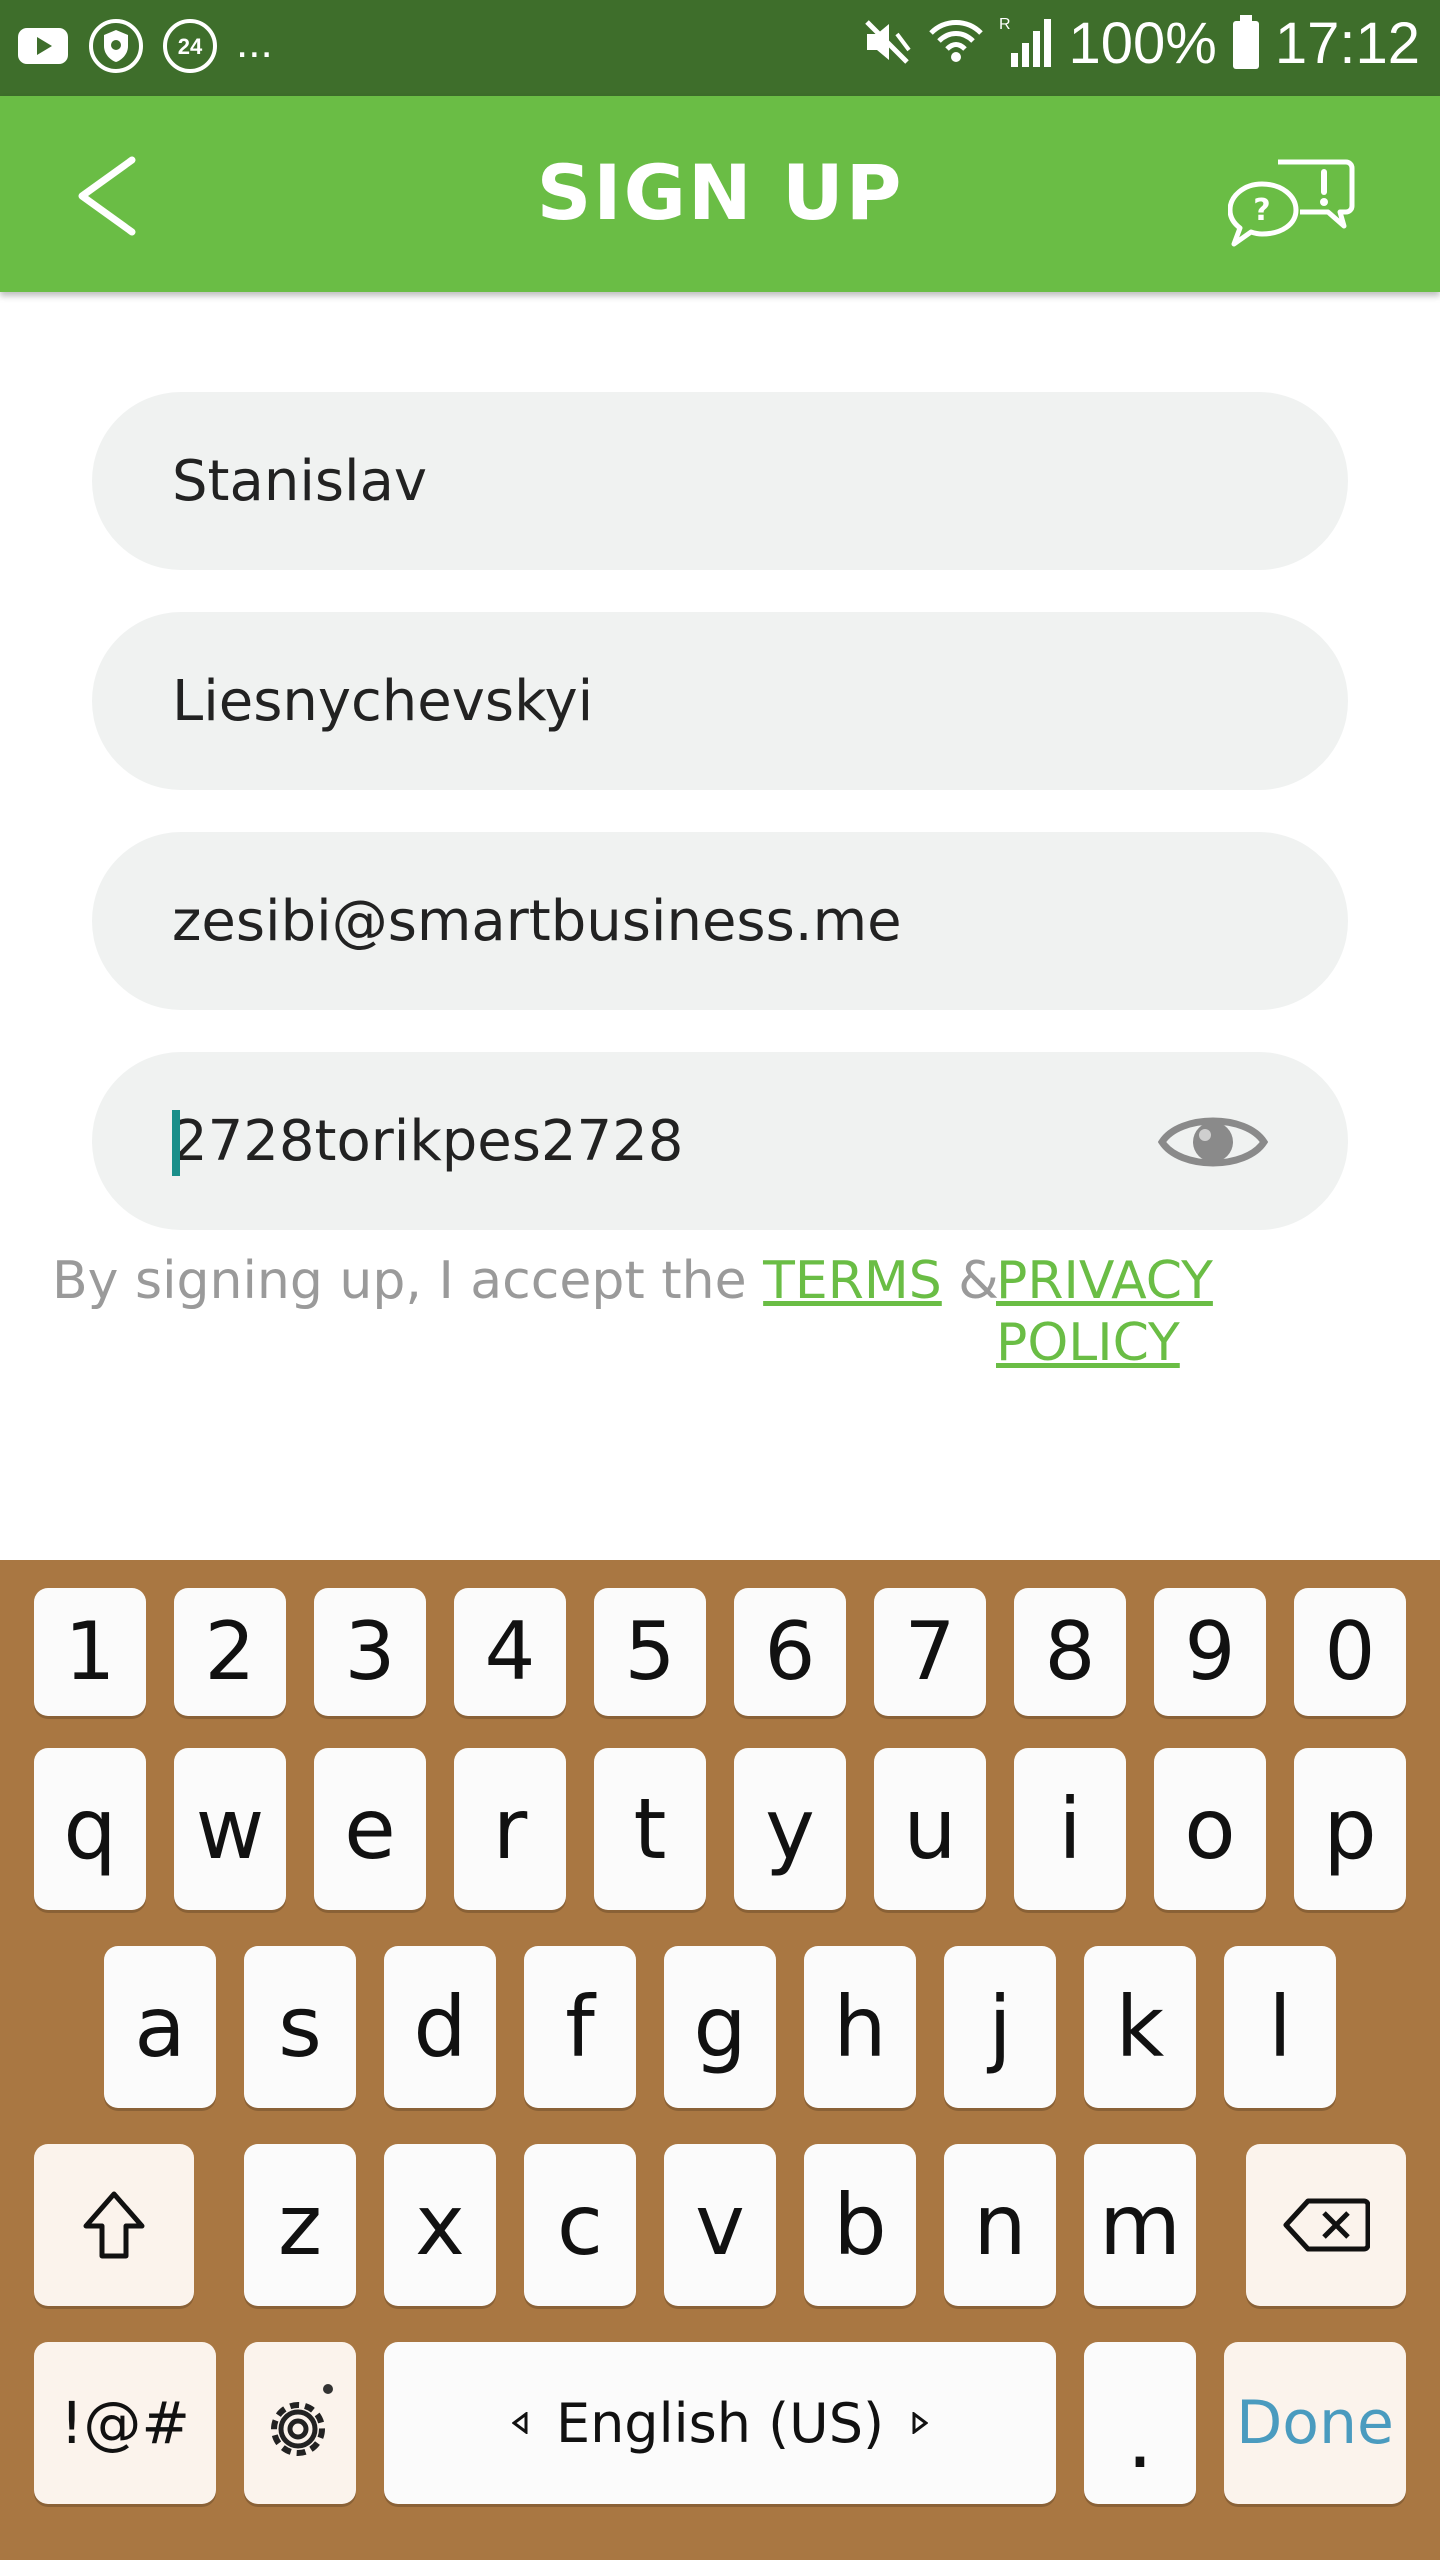  What do you see at coordinates (1210, 1652) in the screenshot?
I see `key-9: 9` at bounding box center [1210, 1652].